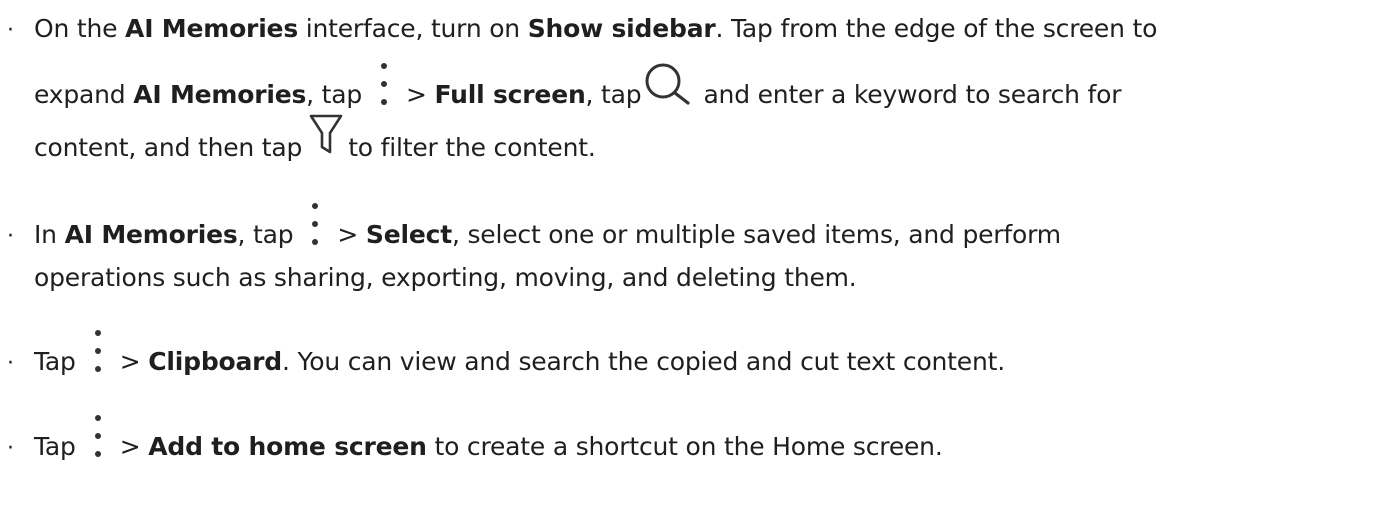  Describe the element at coordinates (408, 234) in the screenshot. I see `bold-text: Select` at that location.